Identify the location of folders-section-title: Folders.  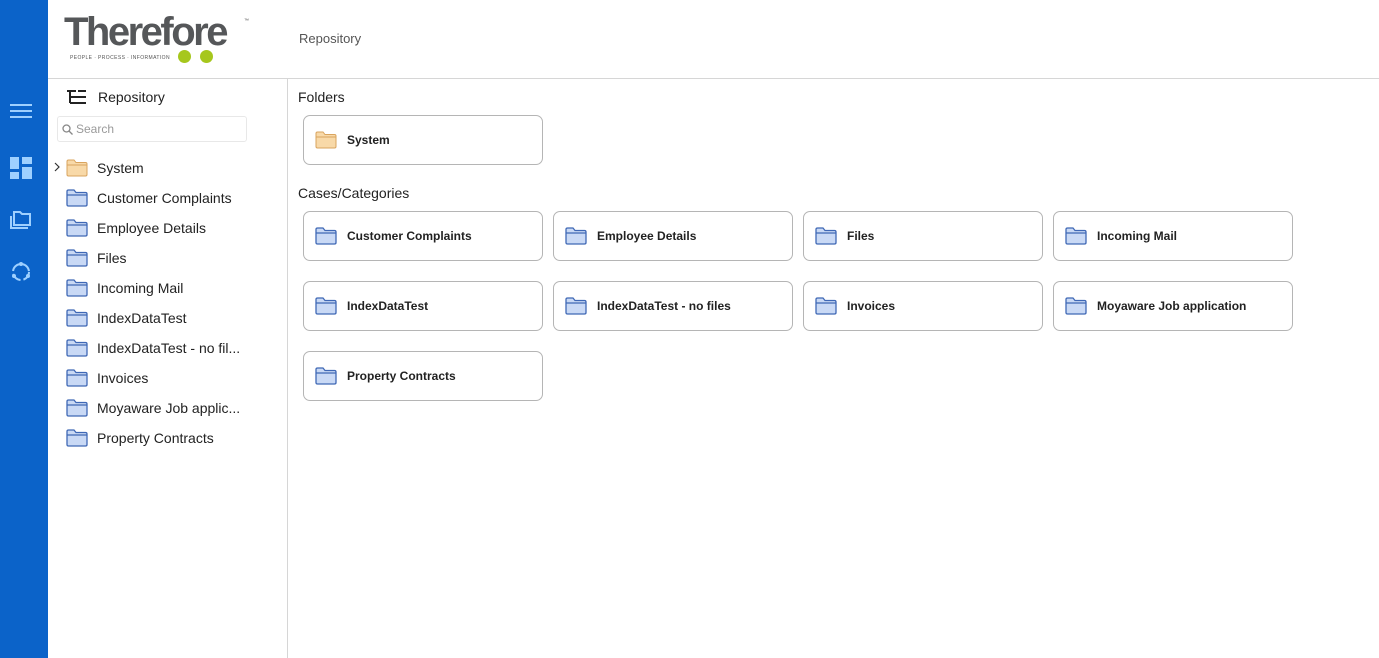
(321, 97).